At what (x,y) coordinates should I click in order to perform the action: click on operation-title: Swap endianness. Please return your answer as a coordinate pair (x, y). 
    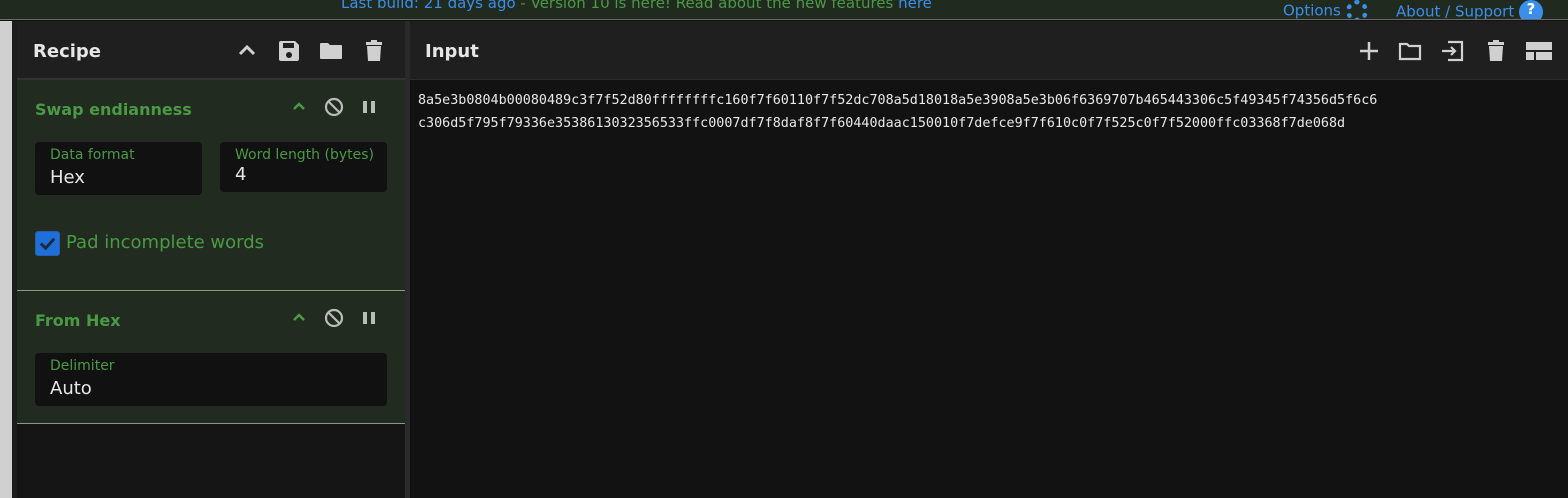
    Looking at the image, I should click on (113, 109).